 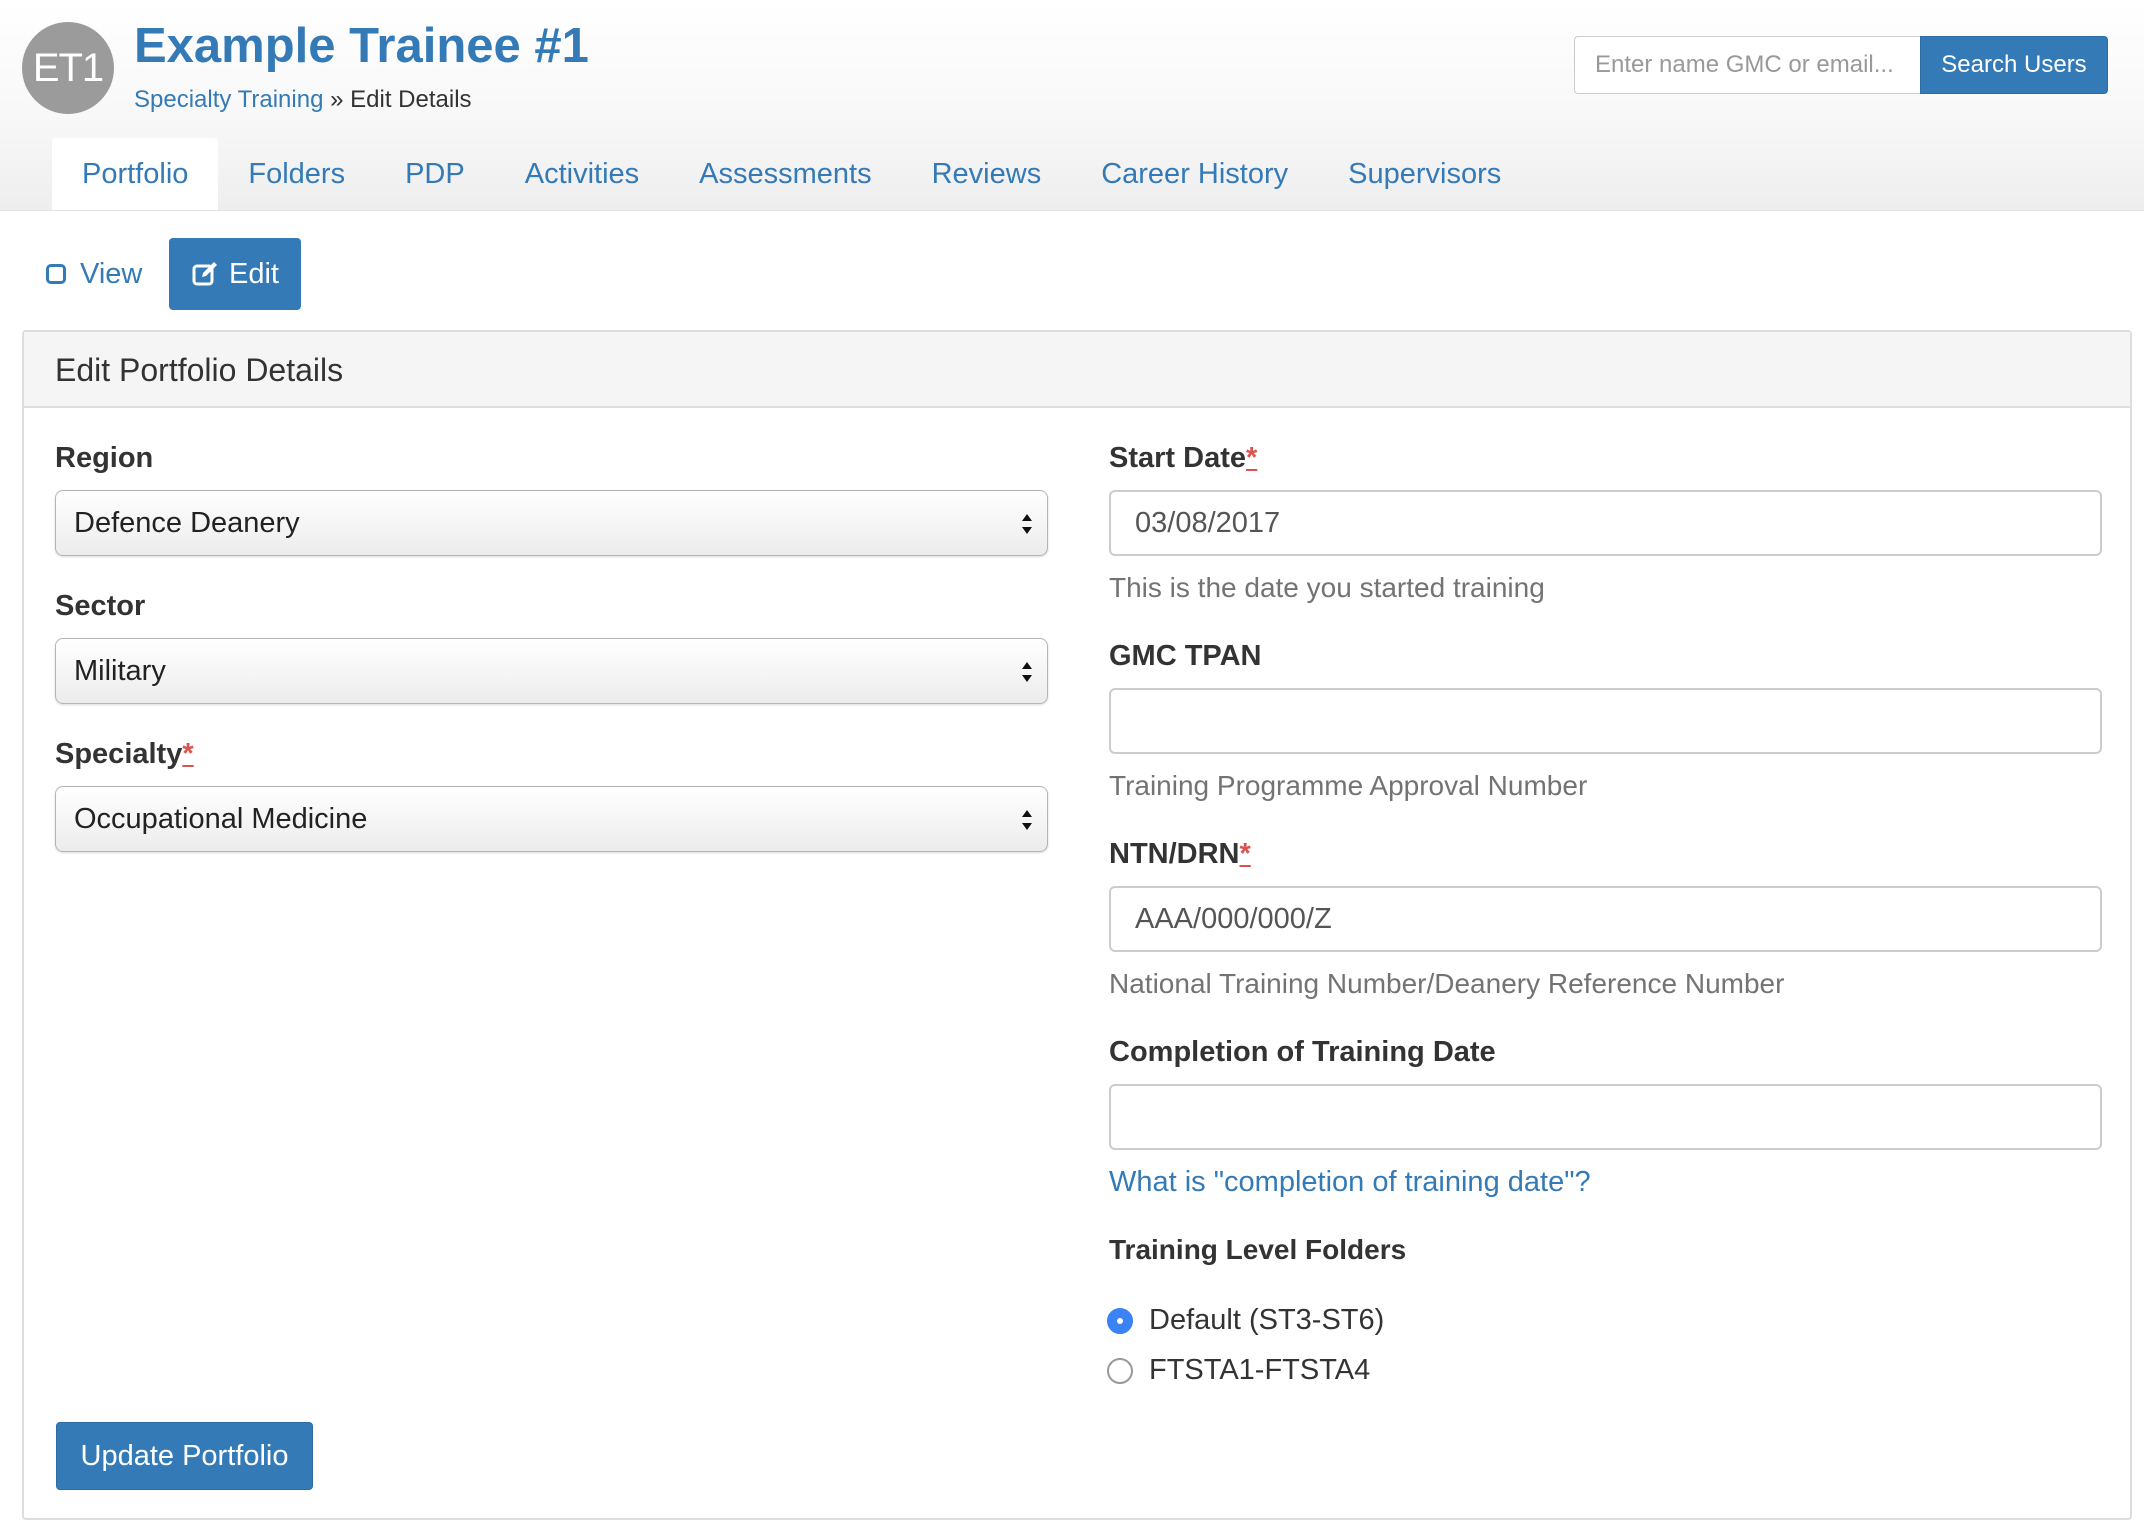 What do you see at coordinates (2014, 65) in the screenshot?
I see `search-users-button: Search Users` at bounding box center [2014, 65].